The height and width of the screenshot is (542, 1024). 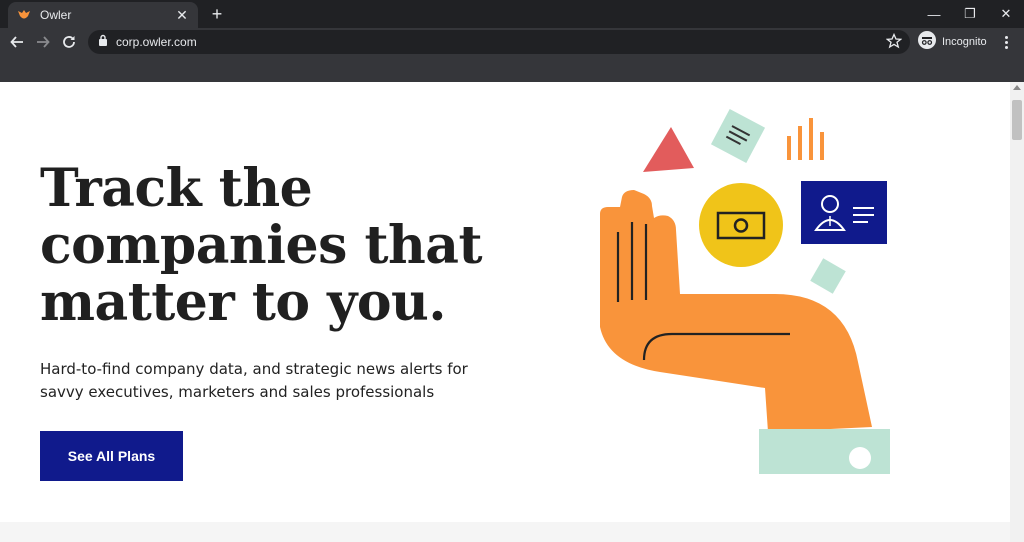 I want to click on menu-icon, so click(x=1006, y=42).